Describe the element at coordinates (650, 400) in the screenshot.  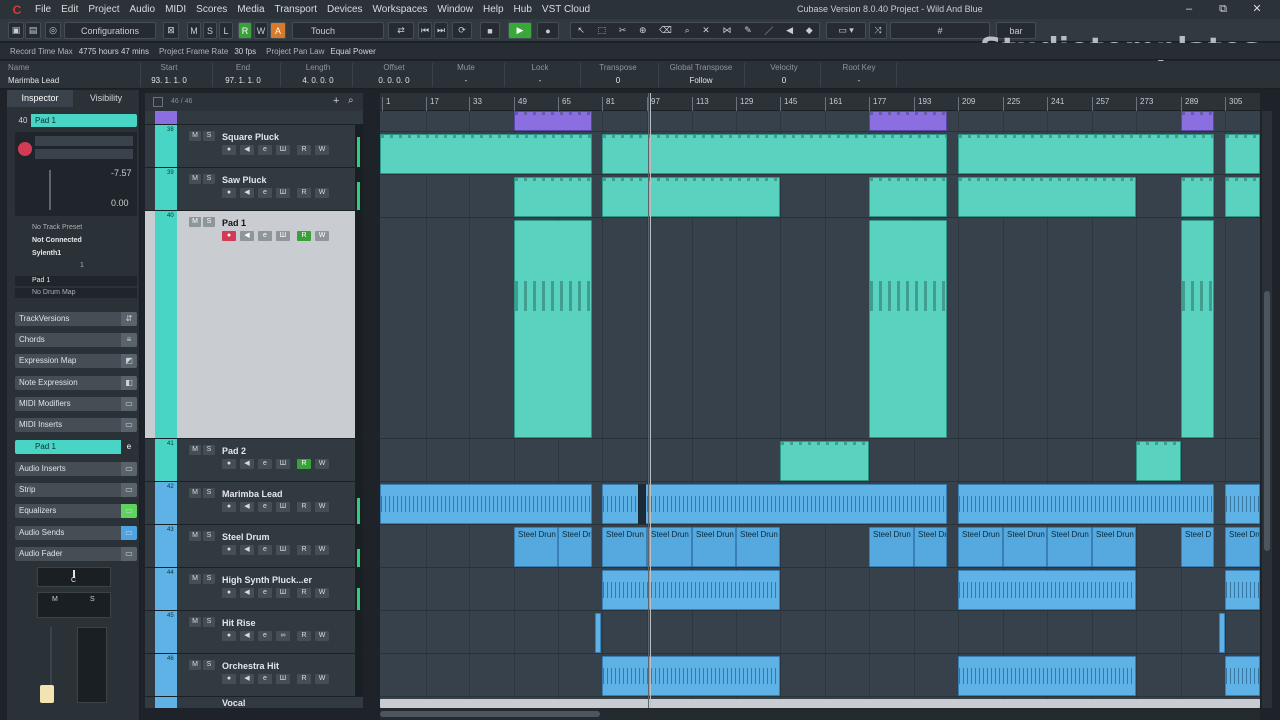
I see `playhead` at that location.